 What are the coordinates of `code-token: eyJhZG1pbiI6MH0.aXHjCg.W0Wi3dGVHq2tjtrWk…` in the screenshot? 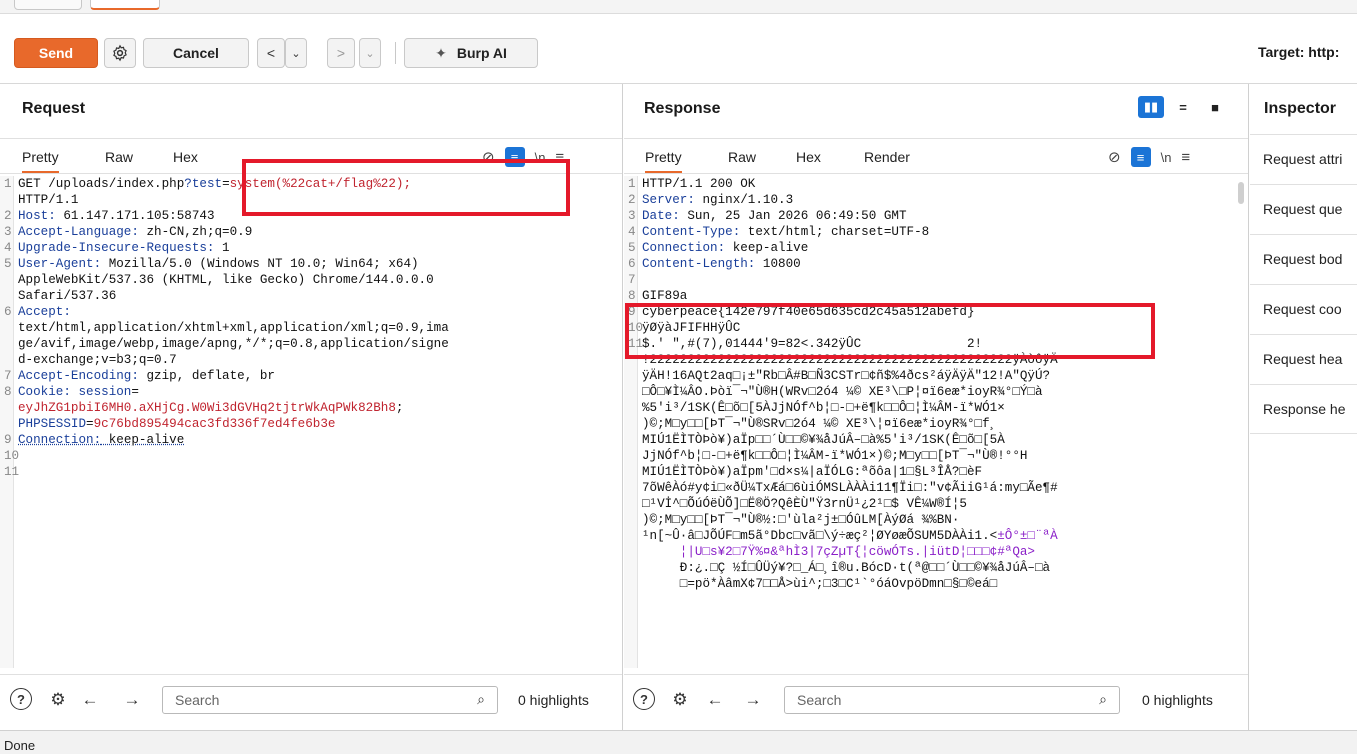 It's located at (207, 408).